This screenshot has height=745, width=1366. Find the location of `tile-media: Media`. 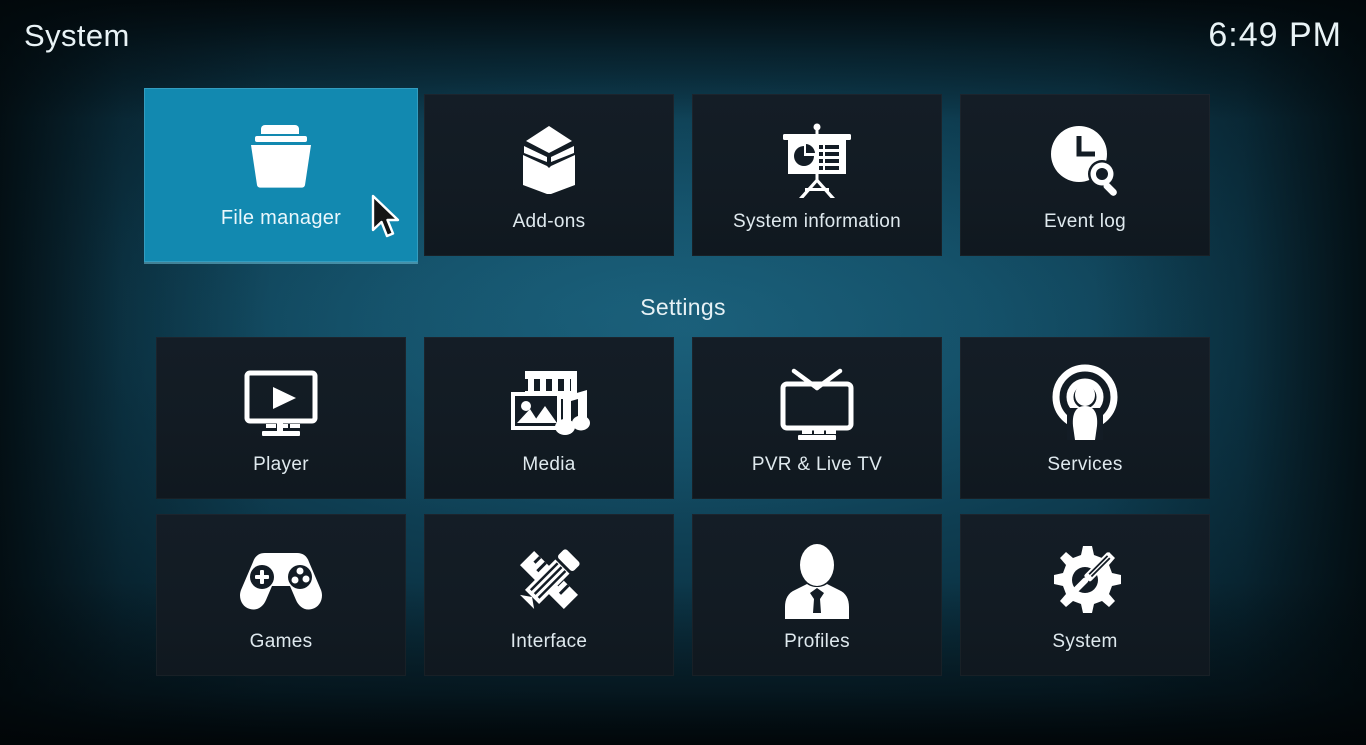

tile-media: Media is located at coordinates (549, 418).